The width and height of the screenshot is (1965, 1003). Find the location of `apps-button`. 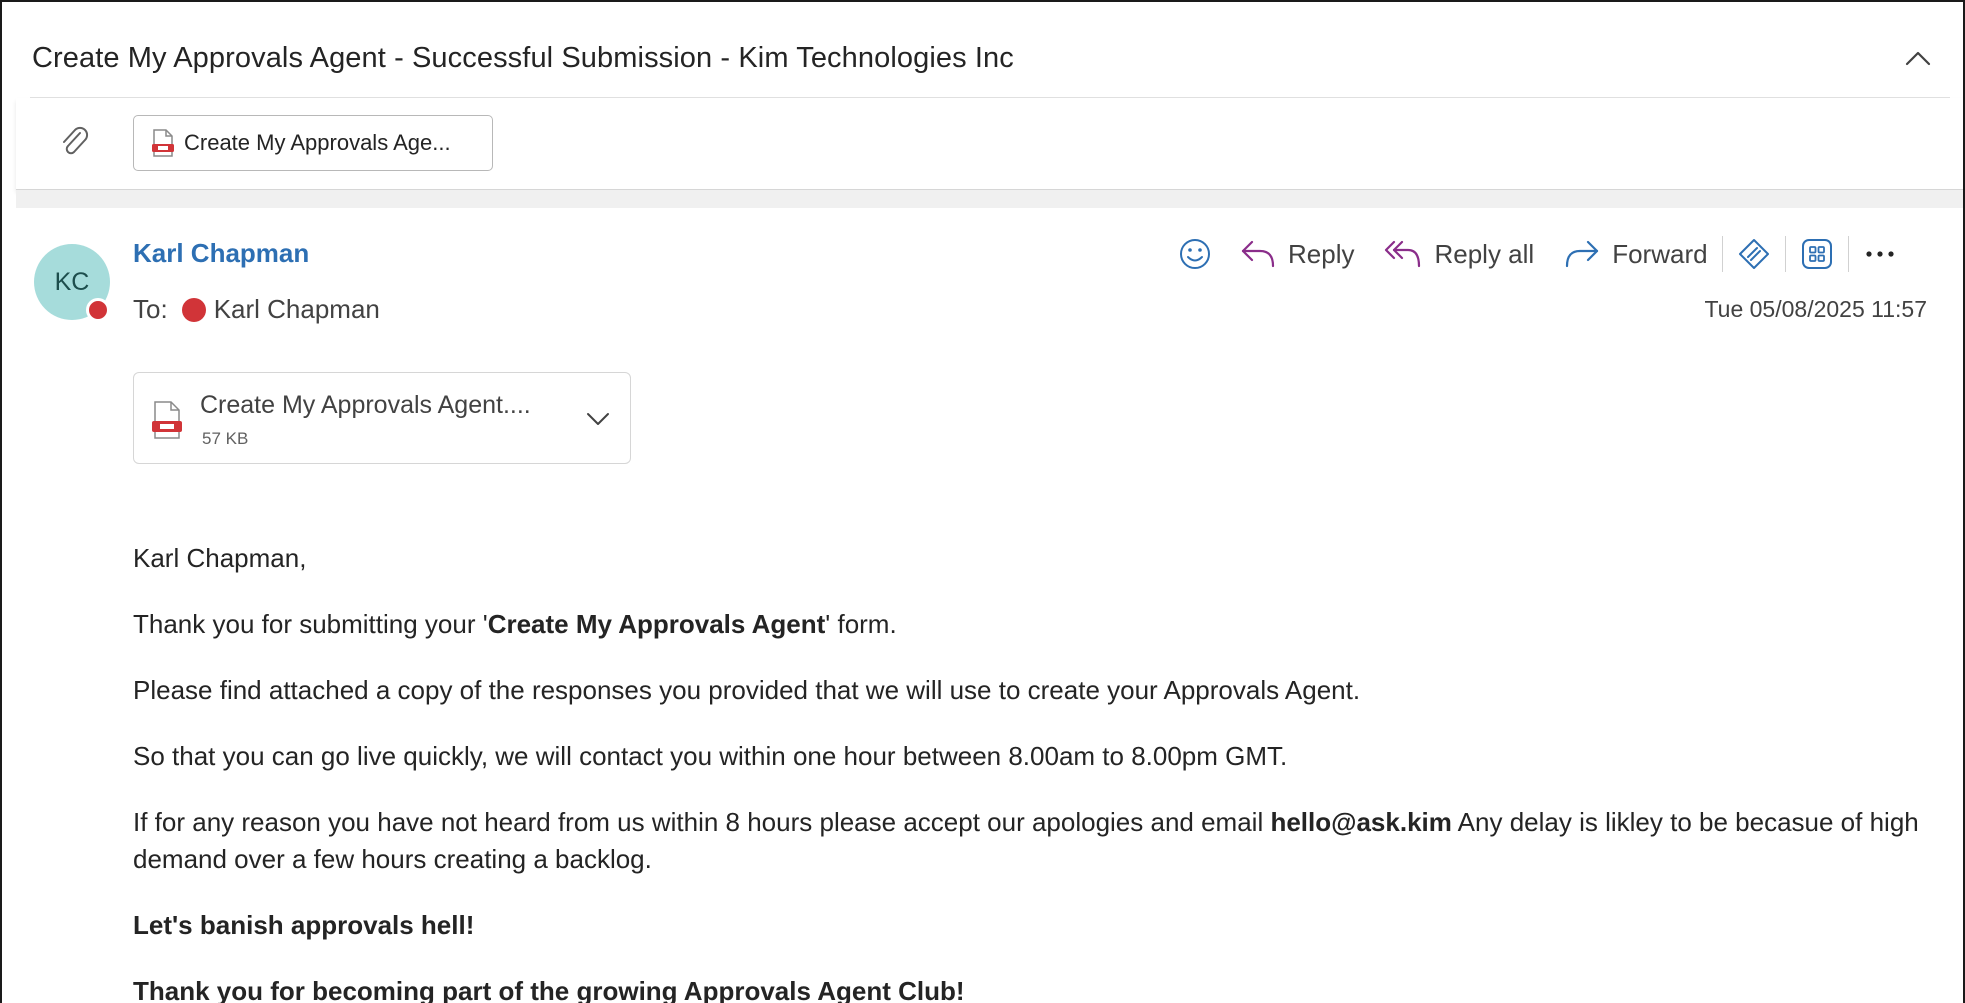

apps-button is located at coordinates (1817, 254).